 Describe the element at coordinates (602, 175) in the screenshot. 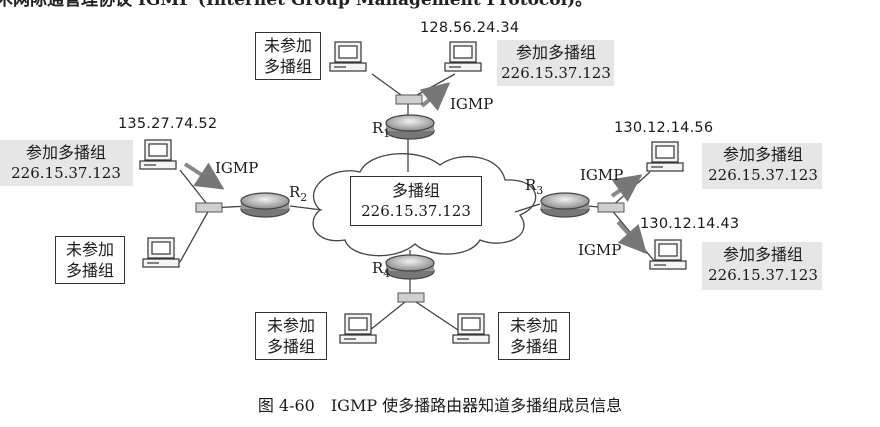

I see `igmp-label-r3-top: IGMP` at that location.